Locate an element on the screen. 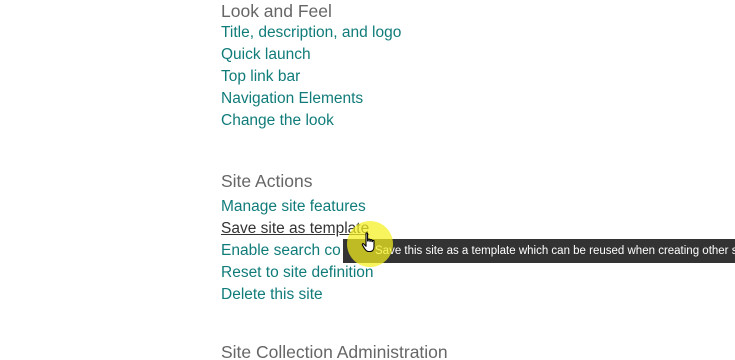 This screenshot has width=735, height=360. title-description-logo-link: Title, description, and logo is located at coordinates (311, 33).